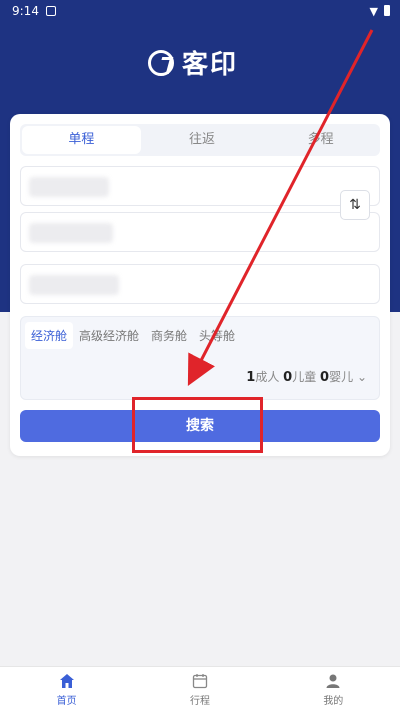 The image size is (400, 710). What do you see at coordinates (200, 681) in the screenshot?
I see `calendar-icon` at bounding box center [200, 681].